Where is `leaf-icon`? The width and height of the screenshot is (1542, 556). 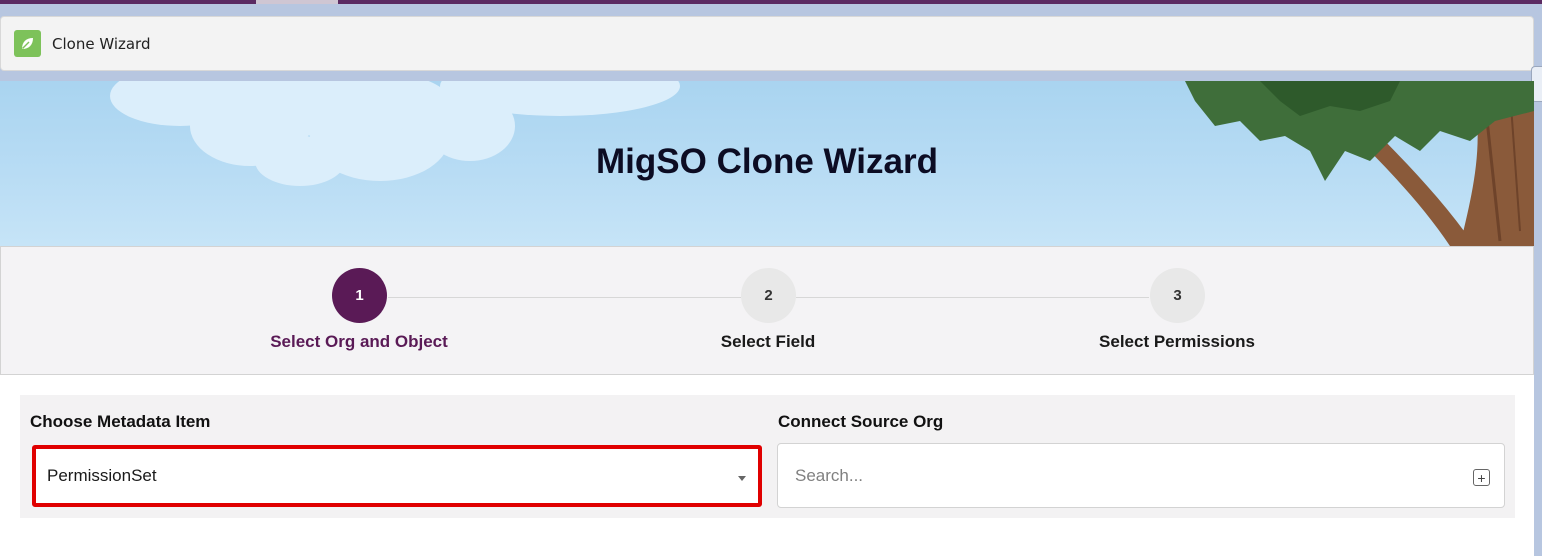
leaf-icon is located at coordinates (27, 43).